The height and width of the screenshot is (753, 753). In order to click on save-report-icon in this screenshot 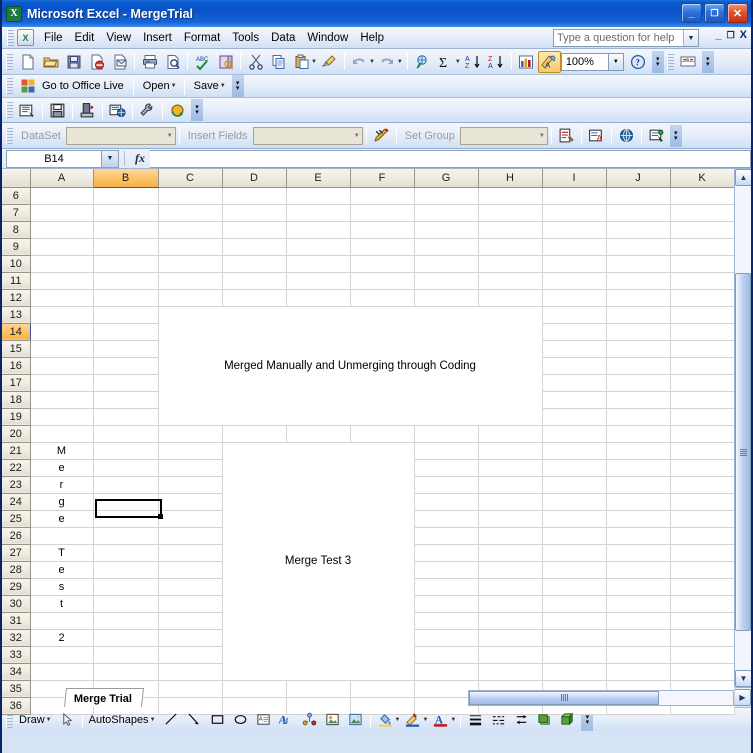, I will do `click(57, 110)`.